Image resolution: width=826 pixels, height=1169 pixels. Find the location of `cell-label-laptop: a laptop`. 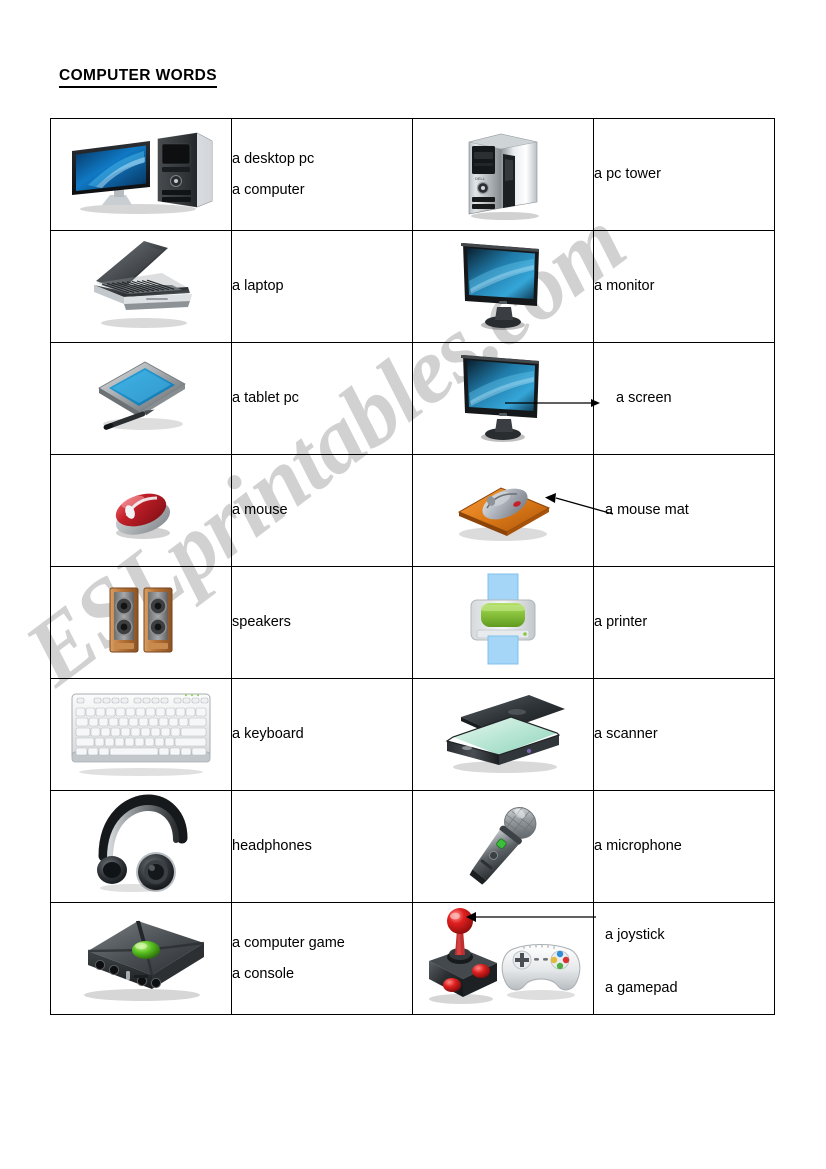

cell-label-laptop: a laptop is located at coordinates (322, 286).